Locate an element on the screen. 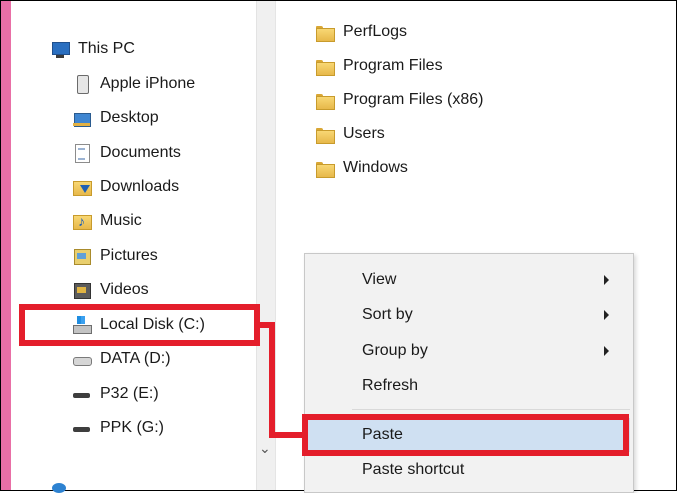  nav-item-label: Downloads is located at coordinates (140, 186).